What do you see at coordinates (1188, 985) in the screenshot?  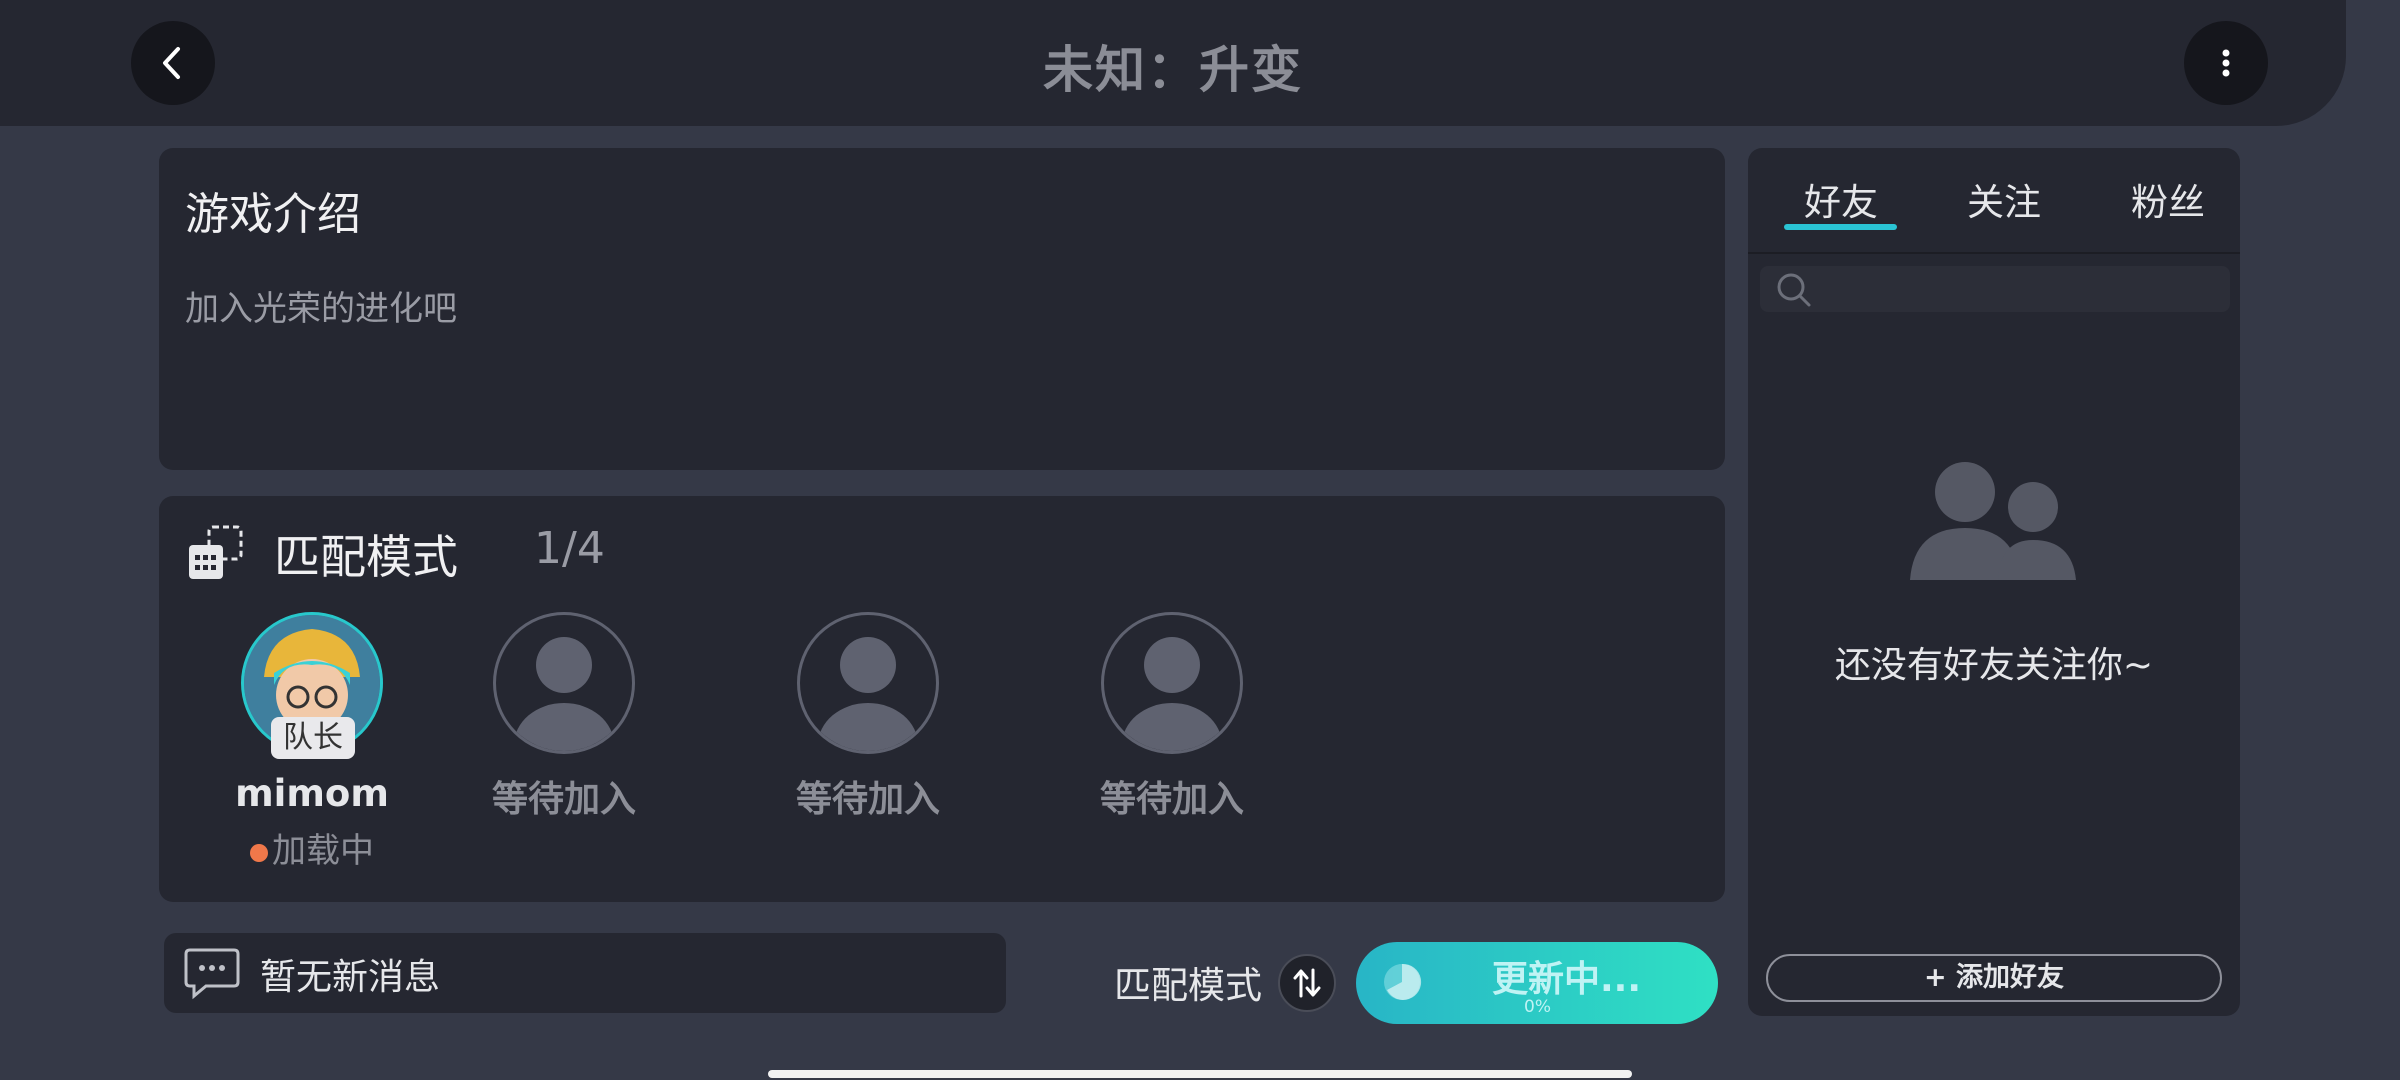 I see `mode-label: 匹配模式` at bounding box center [1188, 985].